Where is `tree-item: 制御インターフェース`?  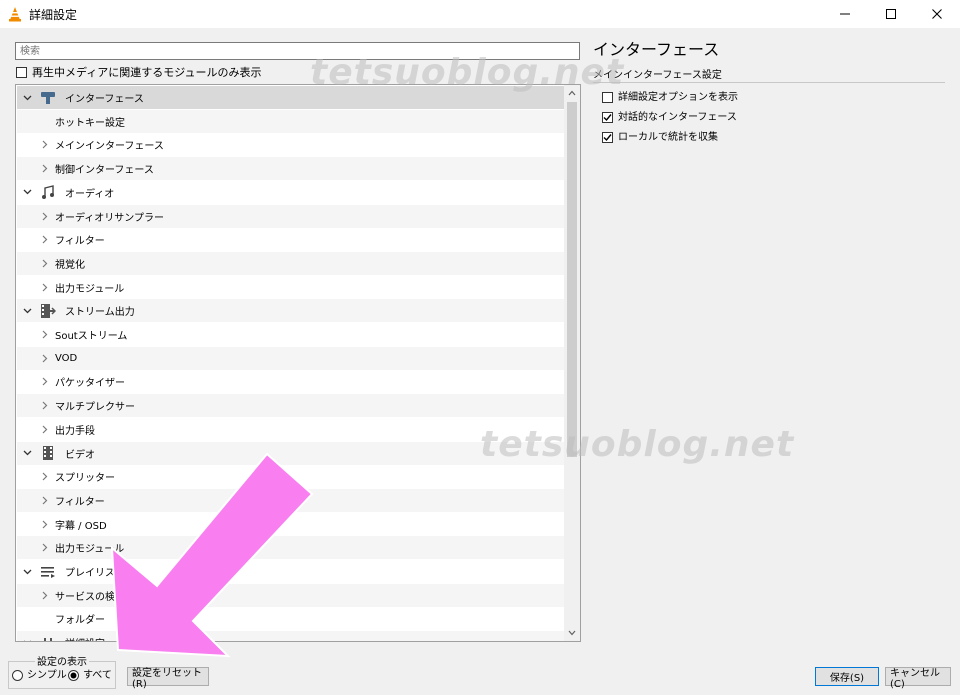
tree-item: 制御インターフェース is located at coordinates (290, 169).